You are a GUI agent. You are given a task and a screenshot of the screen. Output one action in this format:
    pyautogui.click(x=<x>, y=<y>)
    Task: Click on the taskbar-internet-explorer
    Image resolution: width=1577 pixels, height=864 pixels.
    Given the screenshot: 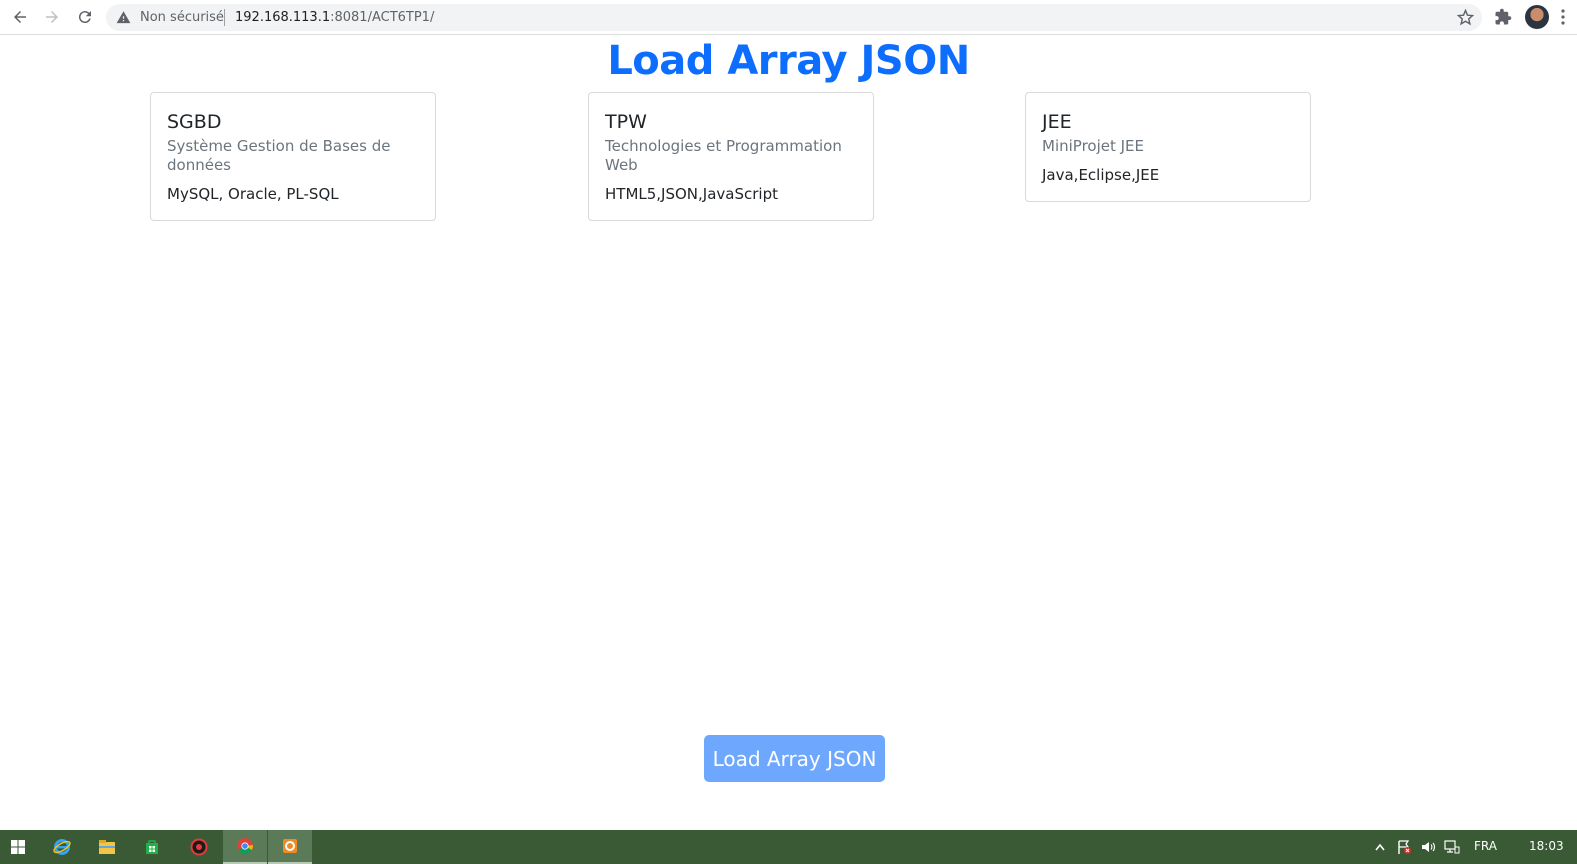 What is the action you would take?
    pyautogui.click(x=62, y=847)
    